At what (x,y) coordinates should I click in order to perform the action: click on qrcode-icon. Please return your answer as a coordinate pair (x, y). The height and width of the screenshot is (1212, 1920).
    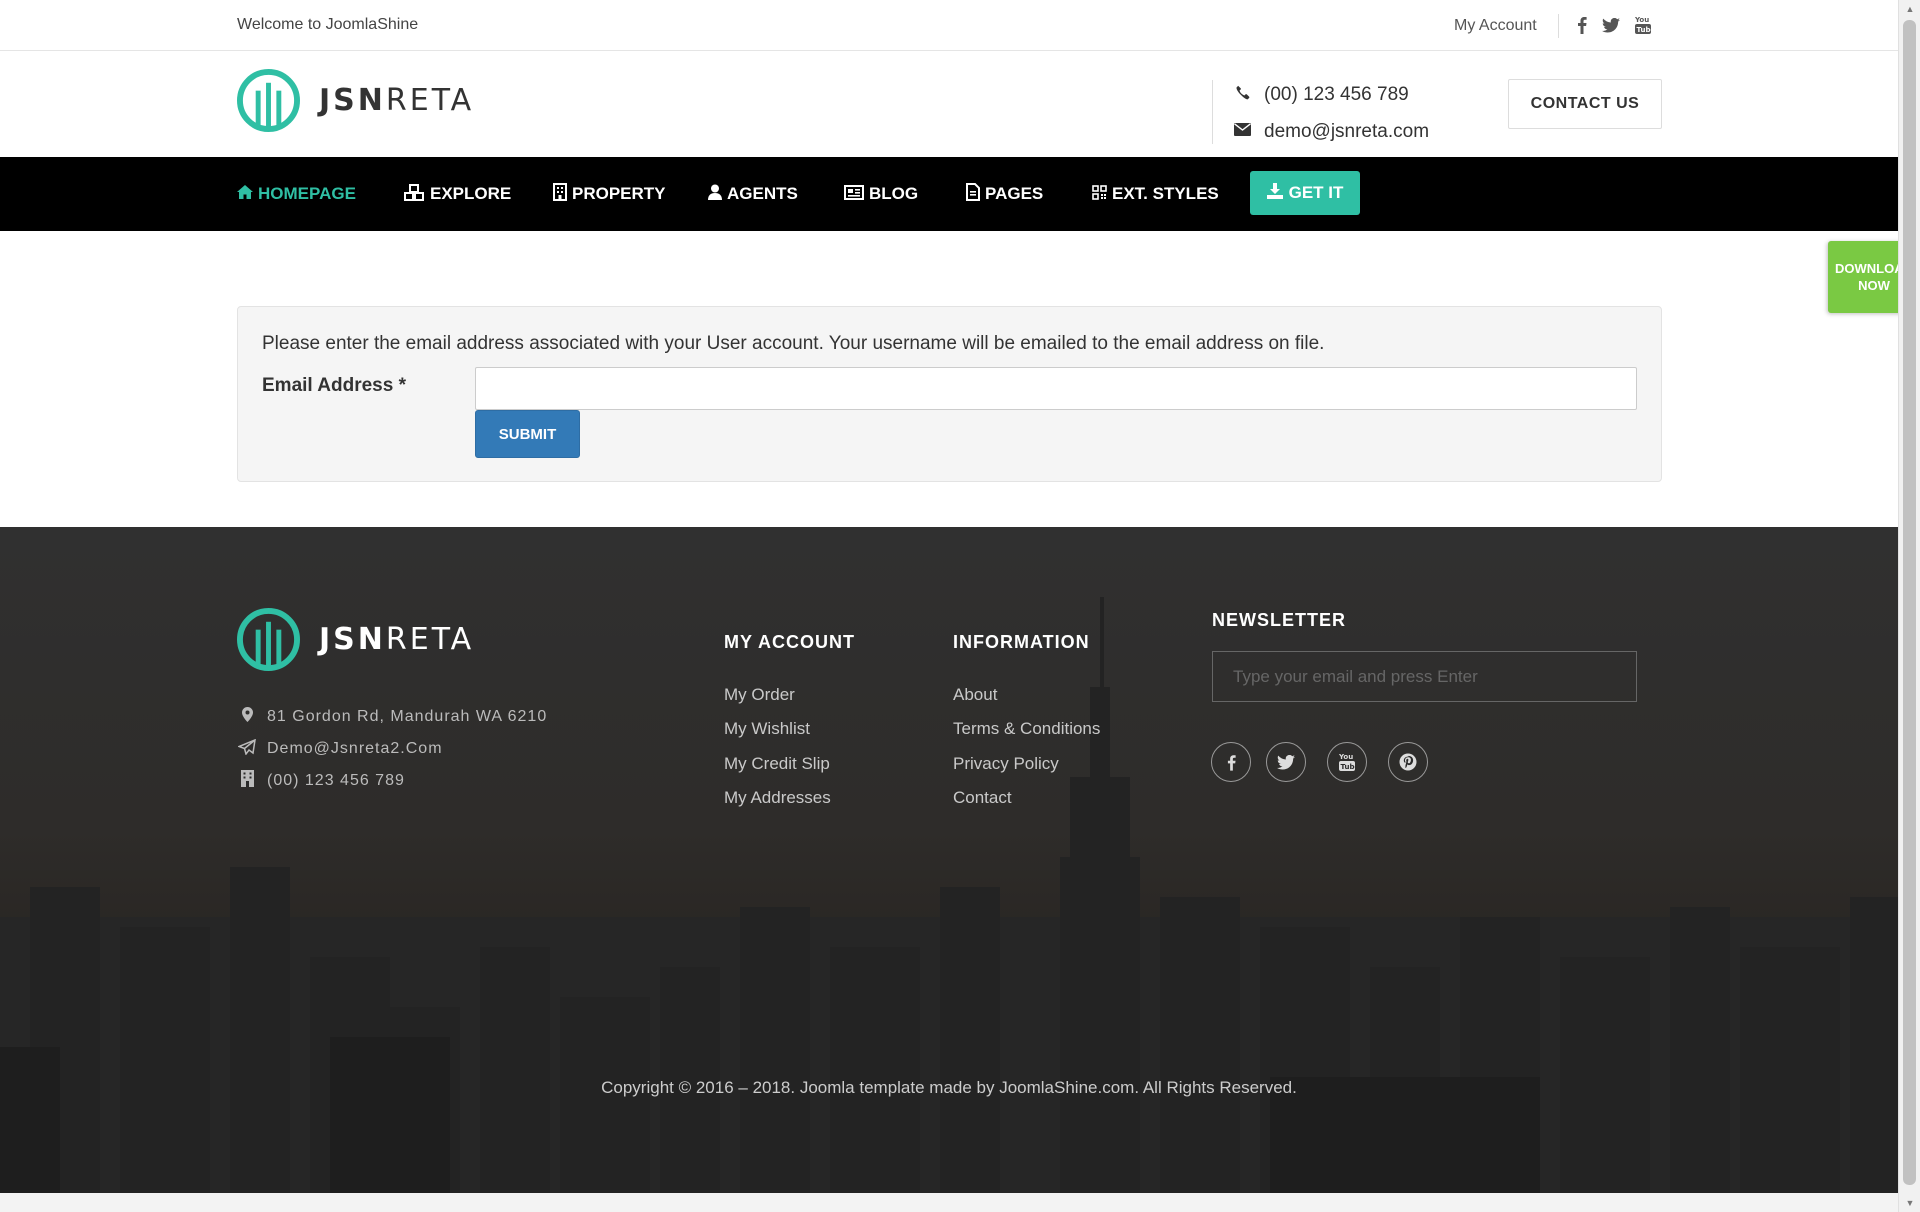
    Looking at the image, I should click on (1099, 194).